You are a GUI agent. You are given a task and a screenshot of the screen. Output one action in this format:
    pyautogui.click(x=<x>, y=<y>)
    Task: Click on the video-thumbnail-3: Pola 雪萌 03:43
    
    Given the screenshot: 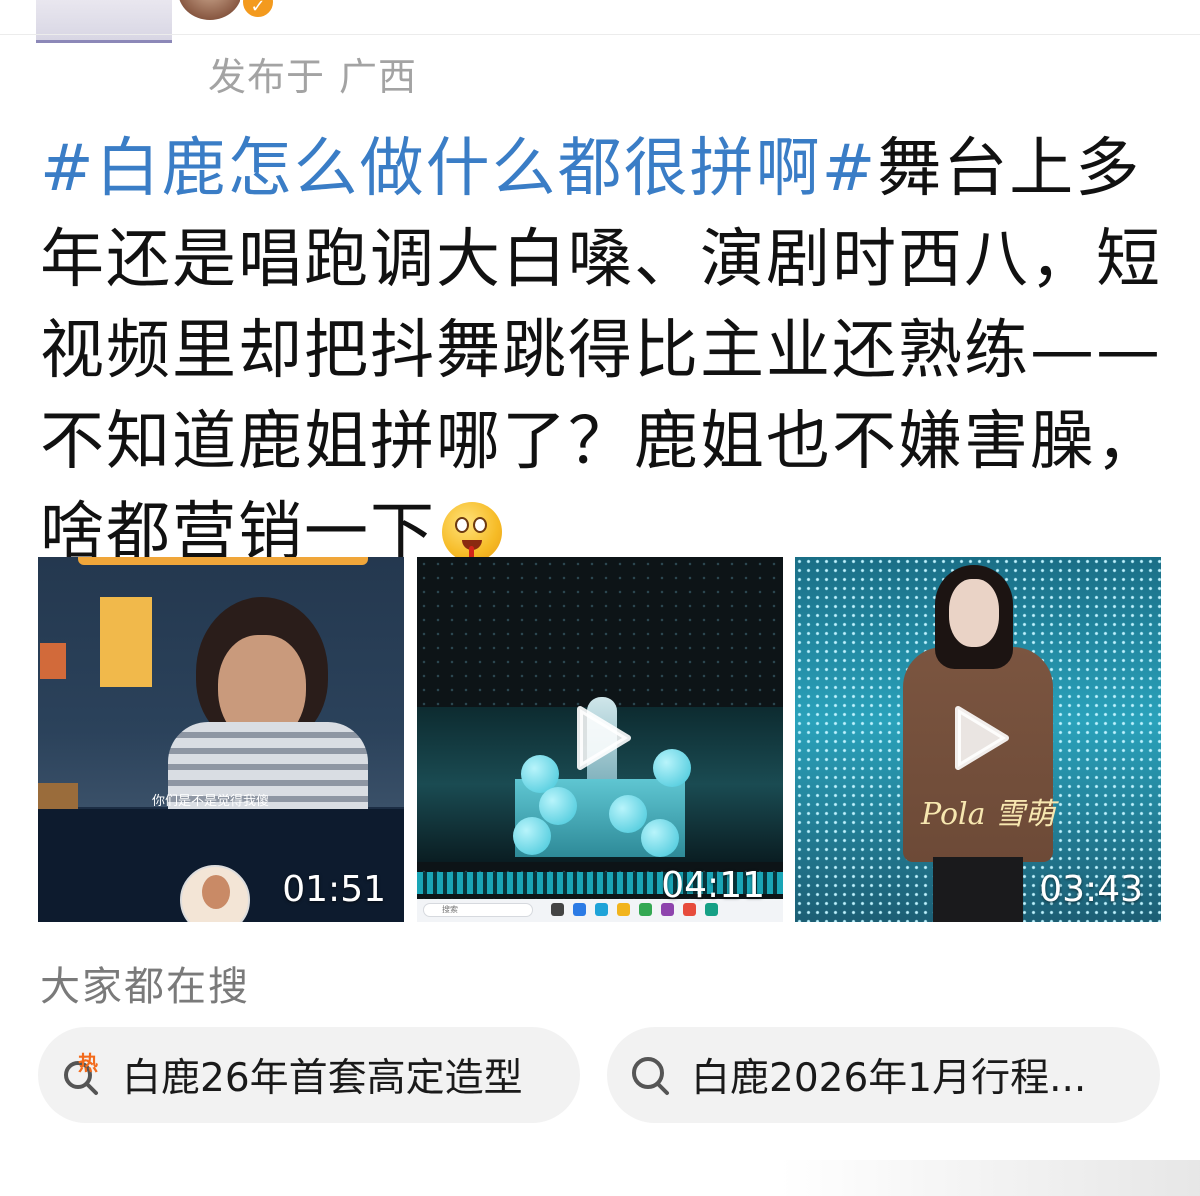 What is the action you would take?
    pyautogui.click(x=978, y=739)
    